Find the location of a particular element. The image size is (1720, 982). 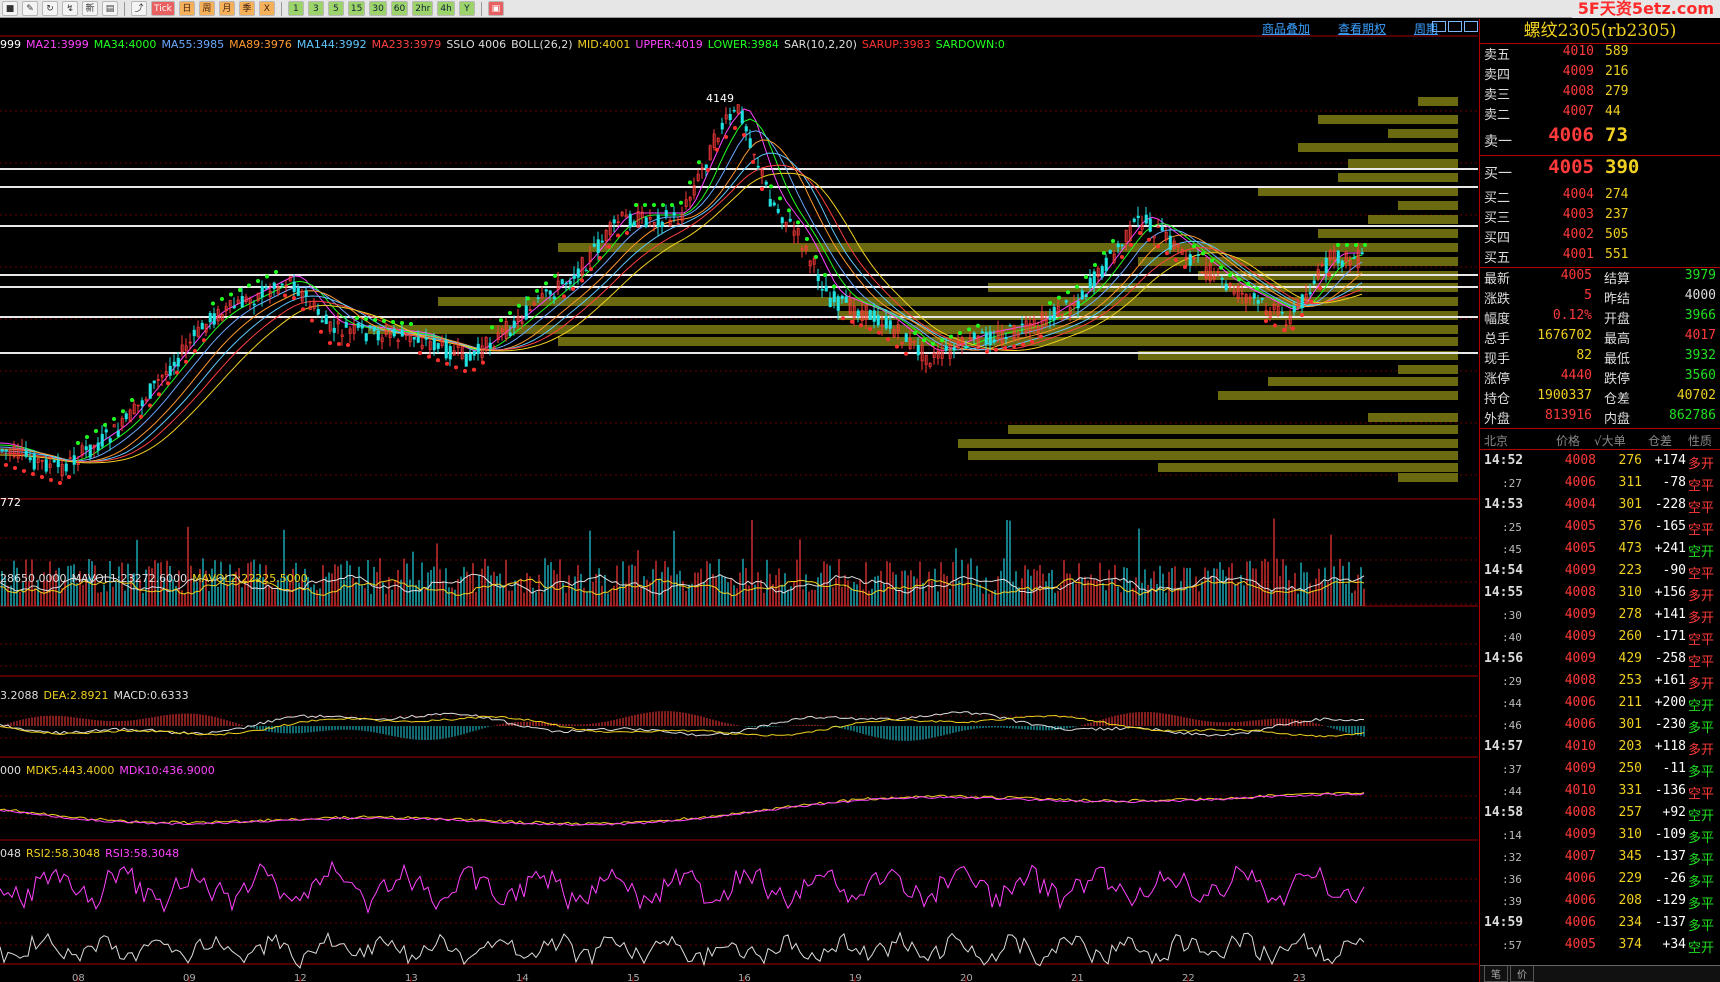

book-row: 卖三 4008 279 is located at coordinates (1600, 94).